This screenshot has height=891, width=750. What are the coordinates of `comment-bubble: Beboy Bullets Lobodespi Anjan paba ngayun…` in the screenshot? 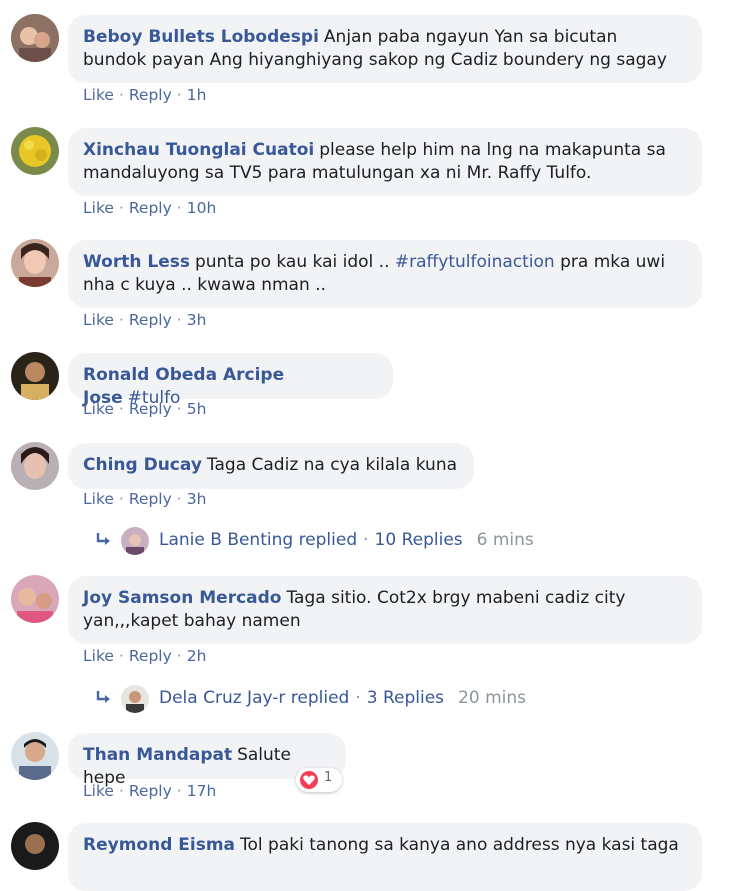 It's located at (385, 49).